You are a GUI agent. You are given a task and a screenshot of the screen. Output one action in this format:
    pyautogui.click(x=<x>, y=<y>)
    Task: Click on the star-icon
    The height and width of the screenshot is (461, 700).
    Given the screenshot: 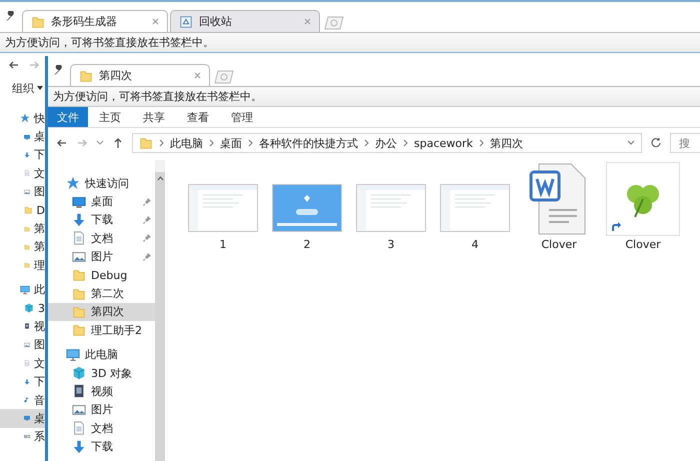 What is the action you would take?
    pyautogui.click(x=73, y=183)
    